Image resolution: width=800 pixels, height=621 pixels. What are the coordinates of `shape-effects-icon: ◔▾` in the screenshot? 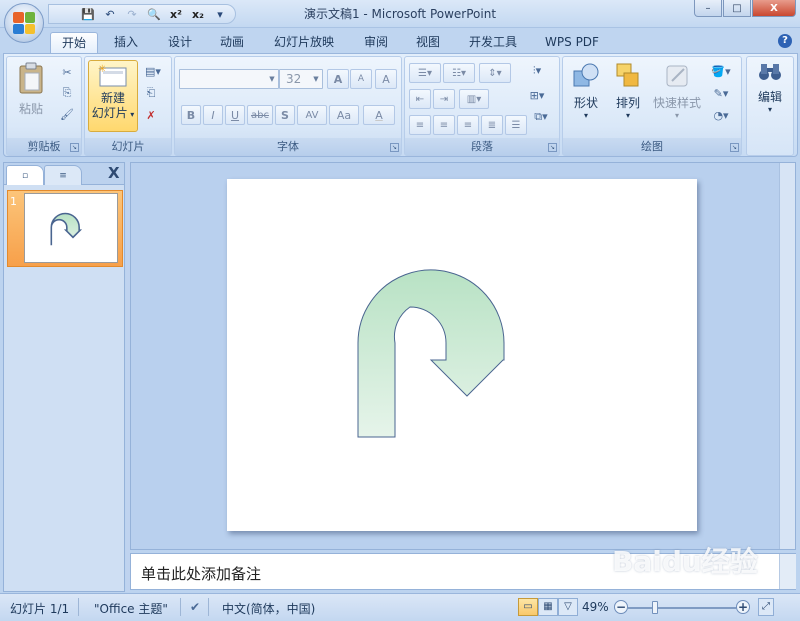 It's located at (721, 115).